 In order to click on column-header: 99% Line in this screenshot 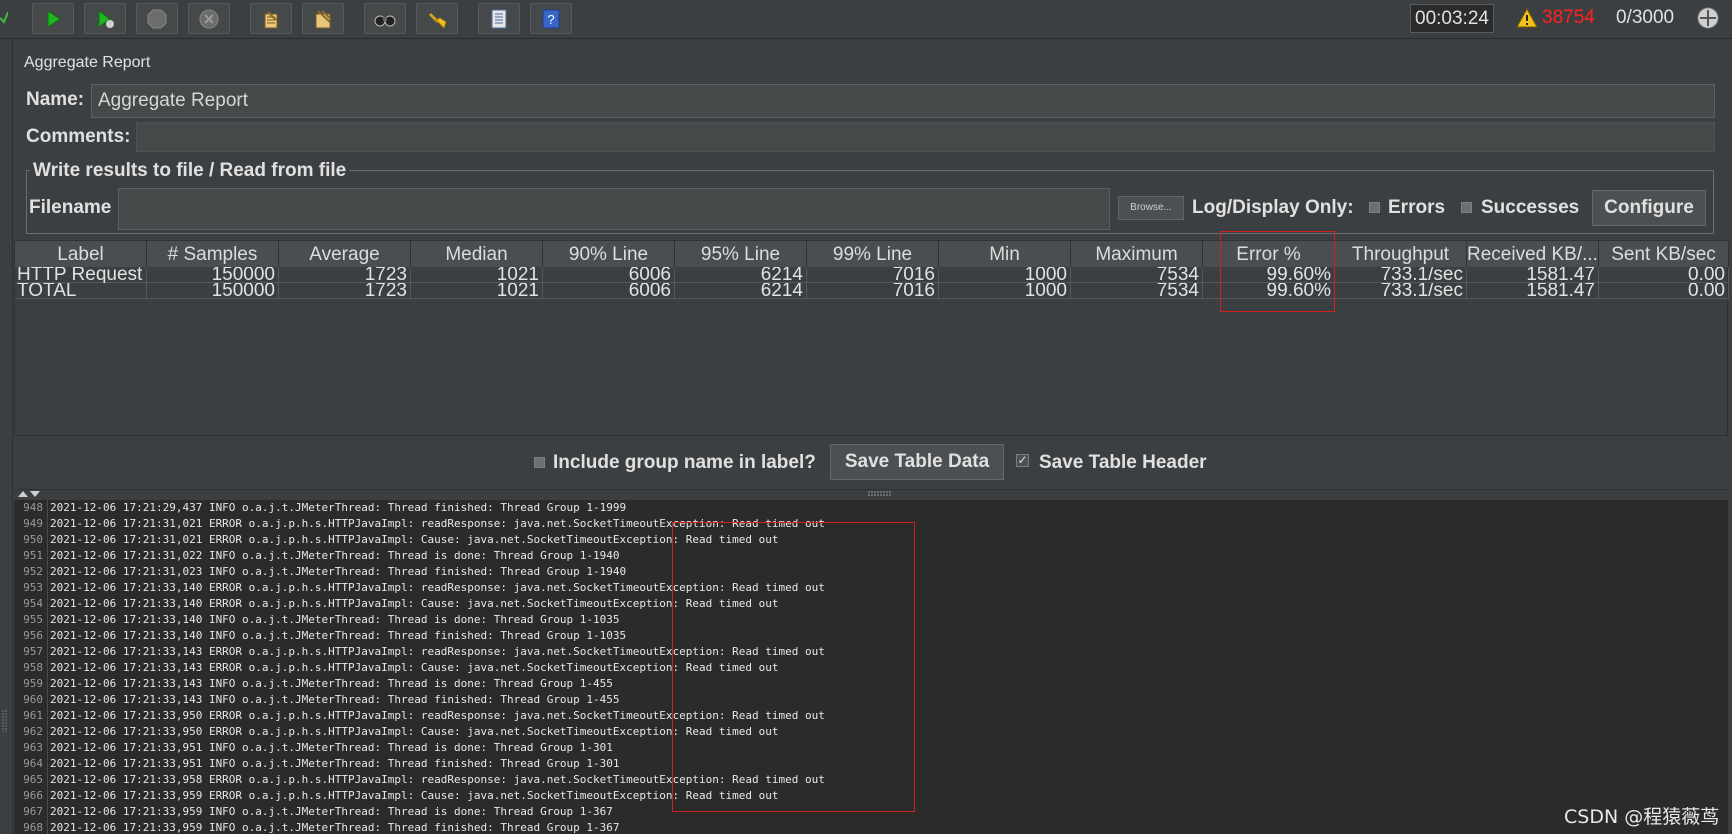, I will do `click(873, 254)`.